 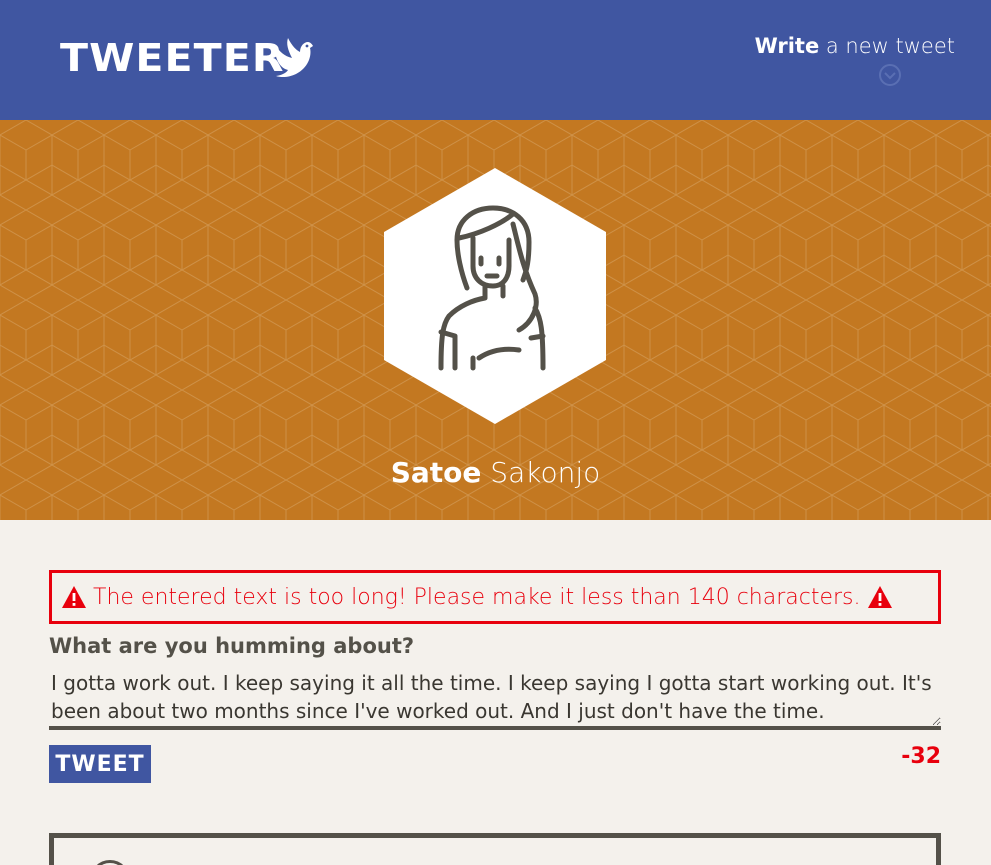 What do you see at coordinates (110, 862) in the screenshot?
I see `tweet-avatar` at bounding box center [110, 862].